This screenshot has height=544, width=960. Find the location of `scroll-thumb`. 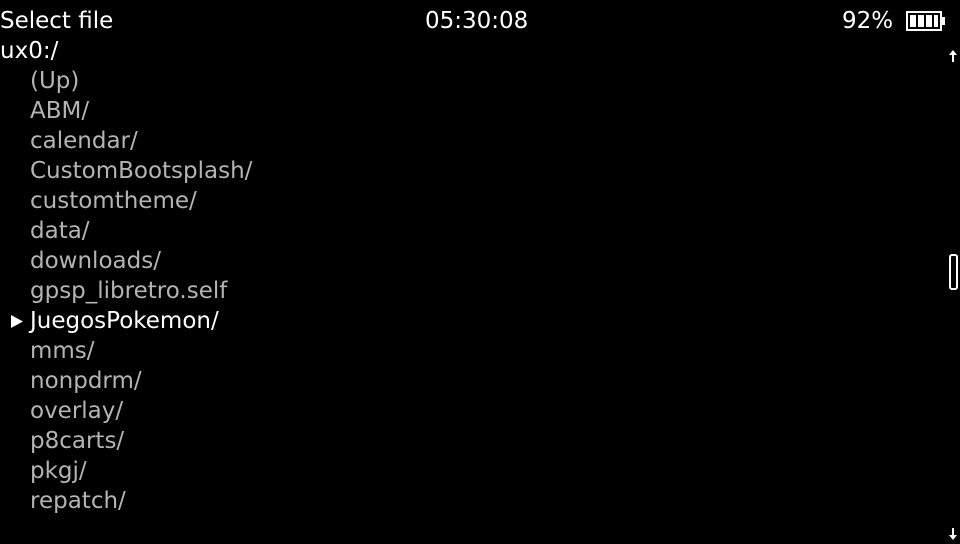

scroll-thumb is located at coordinates (953, 272).